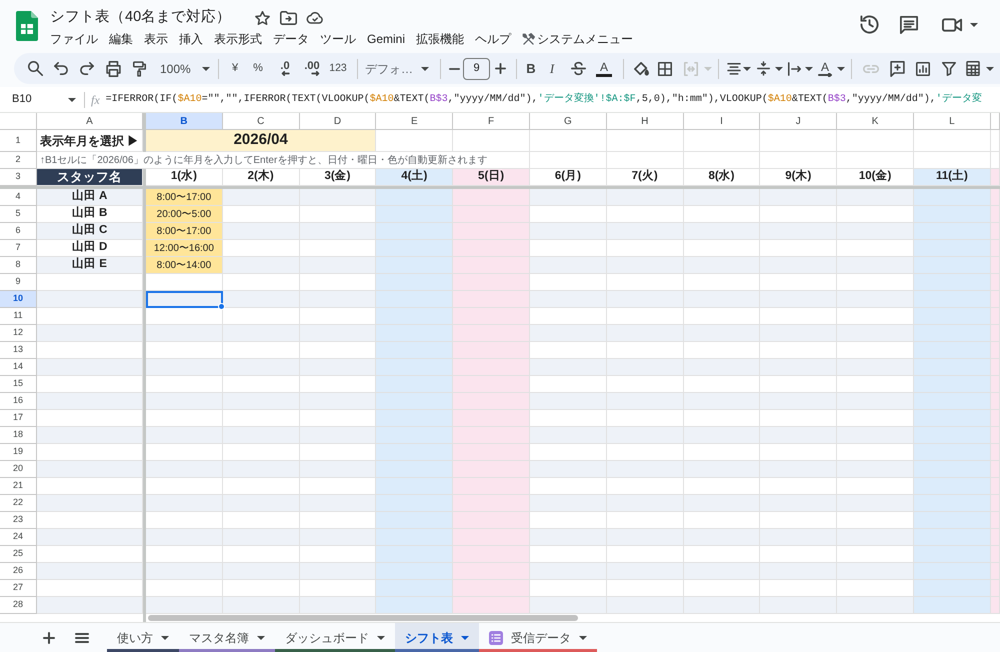 This screenshot has width=1000, height=652. I want to click on sheet-tab: 使い方, so click(143, 637).